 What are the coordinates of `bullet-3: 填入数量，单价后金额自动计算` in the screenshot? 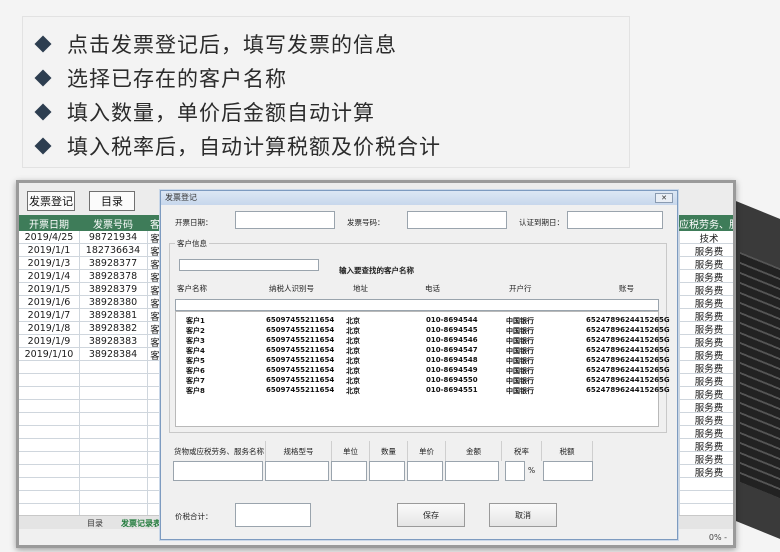 It's located at (204, 112).